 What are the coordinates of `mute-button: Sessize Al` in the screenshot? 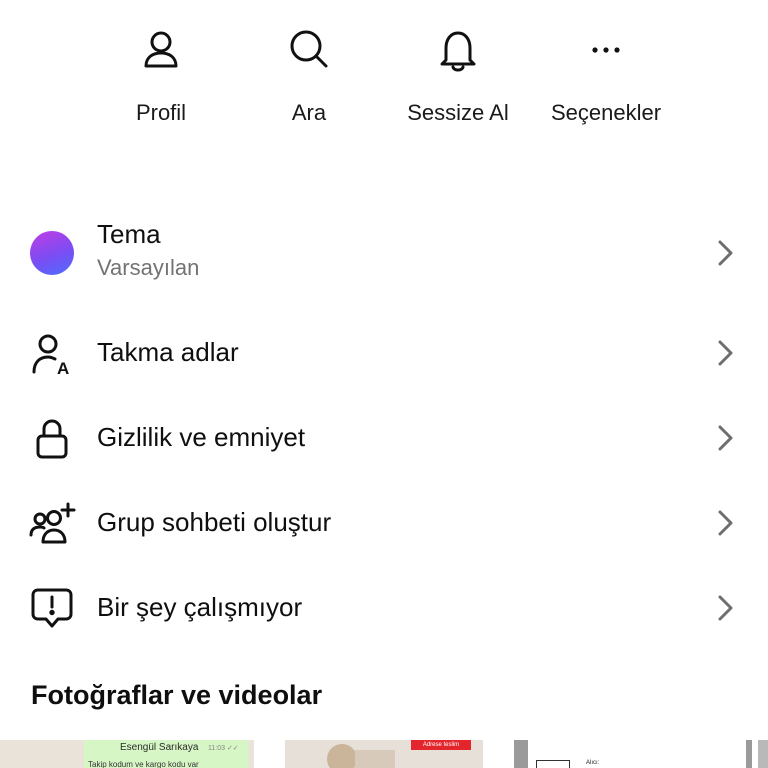 It's located at (458, 76).